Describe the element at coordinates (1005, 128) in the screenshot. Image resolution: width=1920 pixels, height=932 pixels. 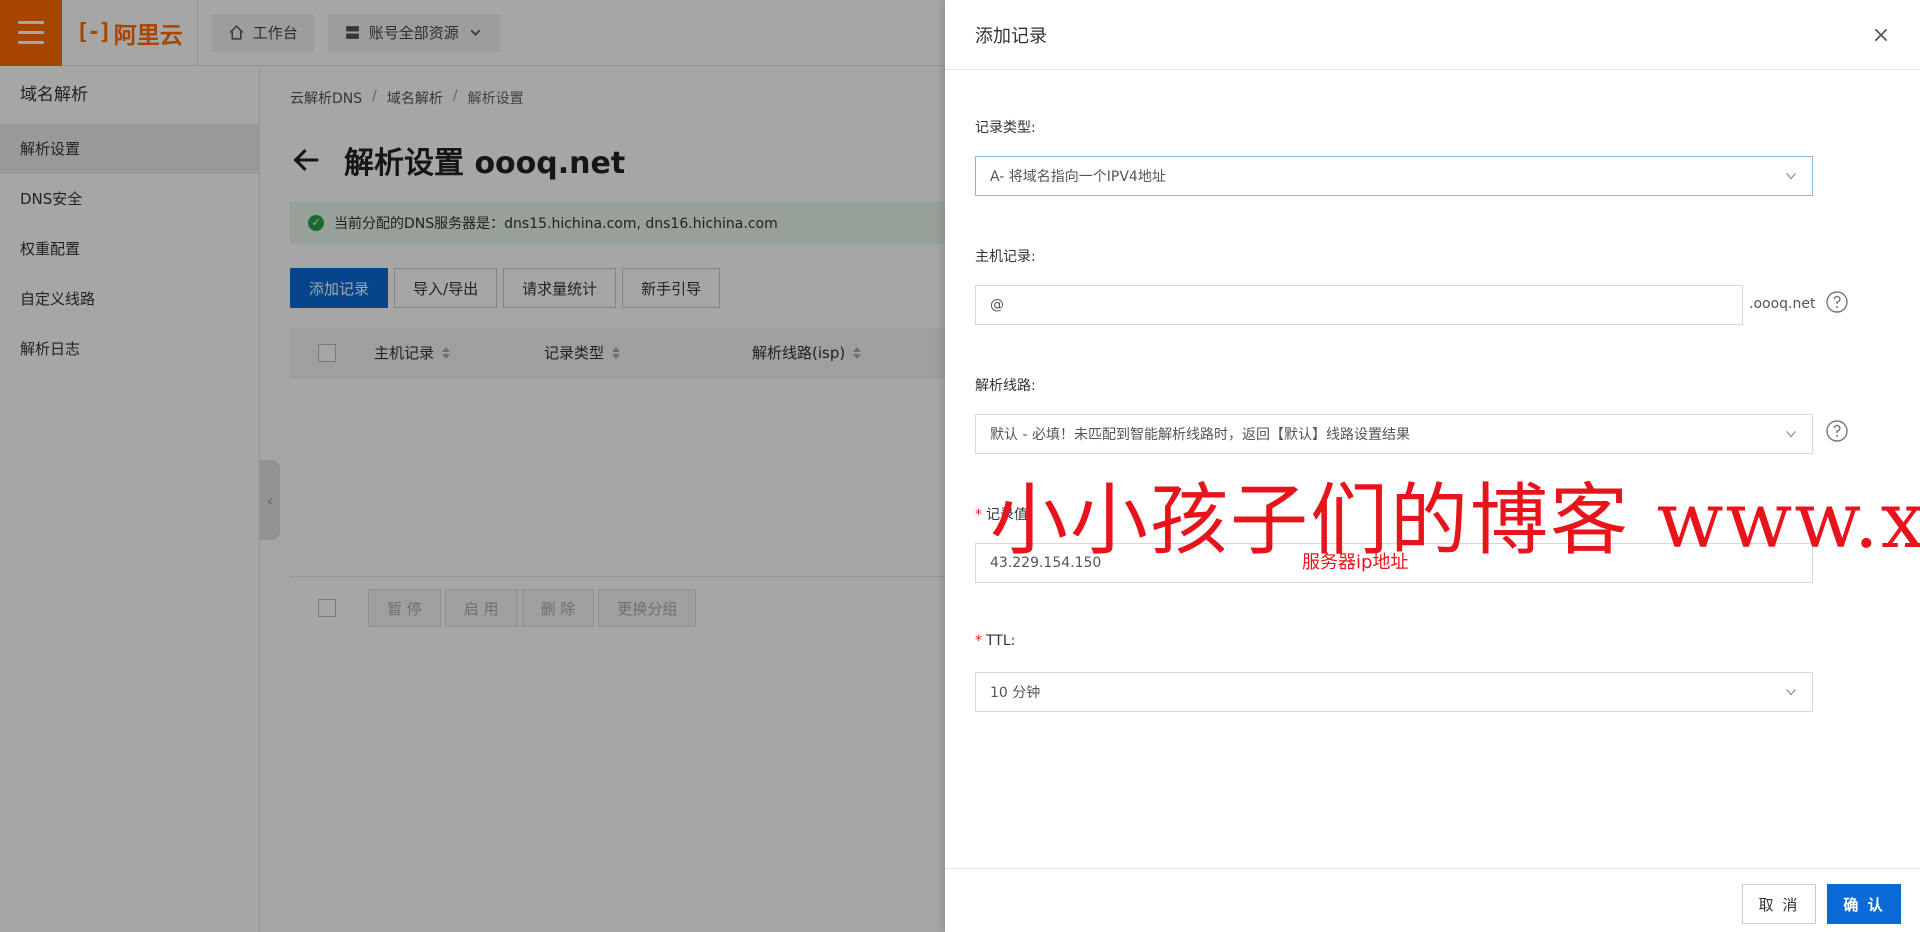
I see `record-type-label: 记录类型:` at that location.